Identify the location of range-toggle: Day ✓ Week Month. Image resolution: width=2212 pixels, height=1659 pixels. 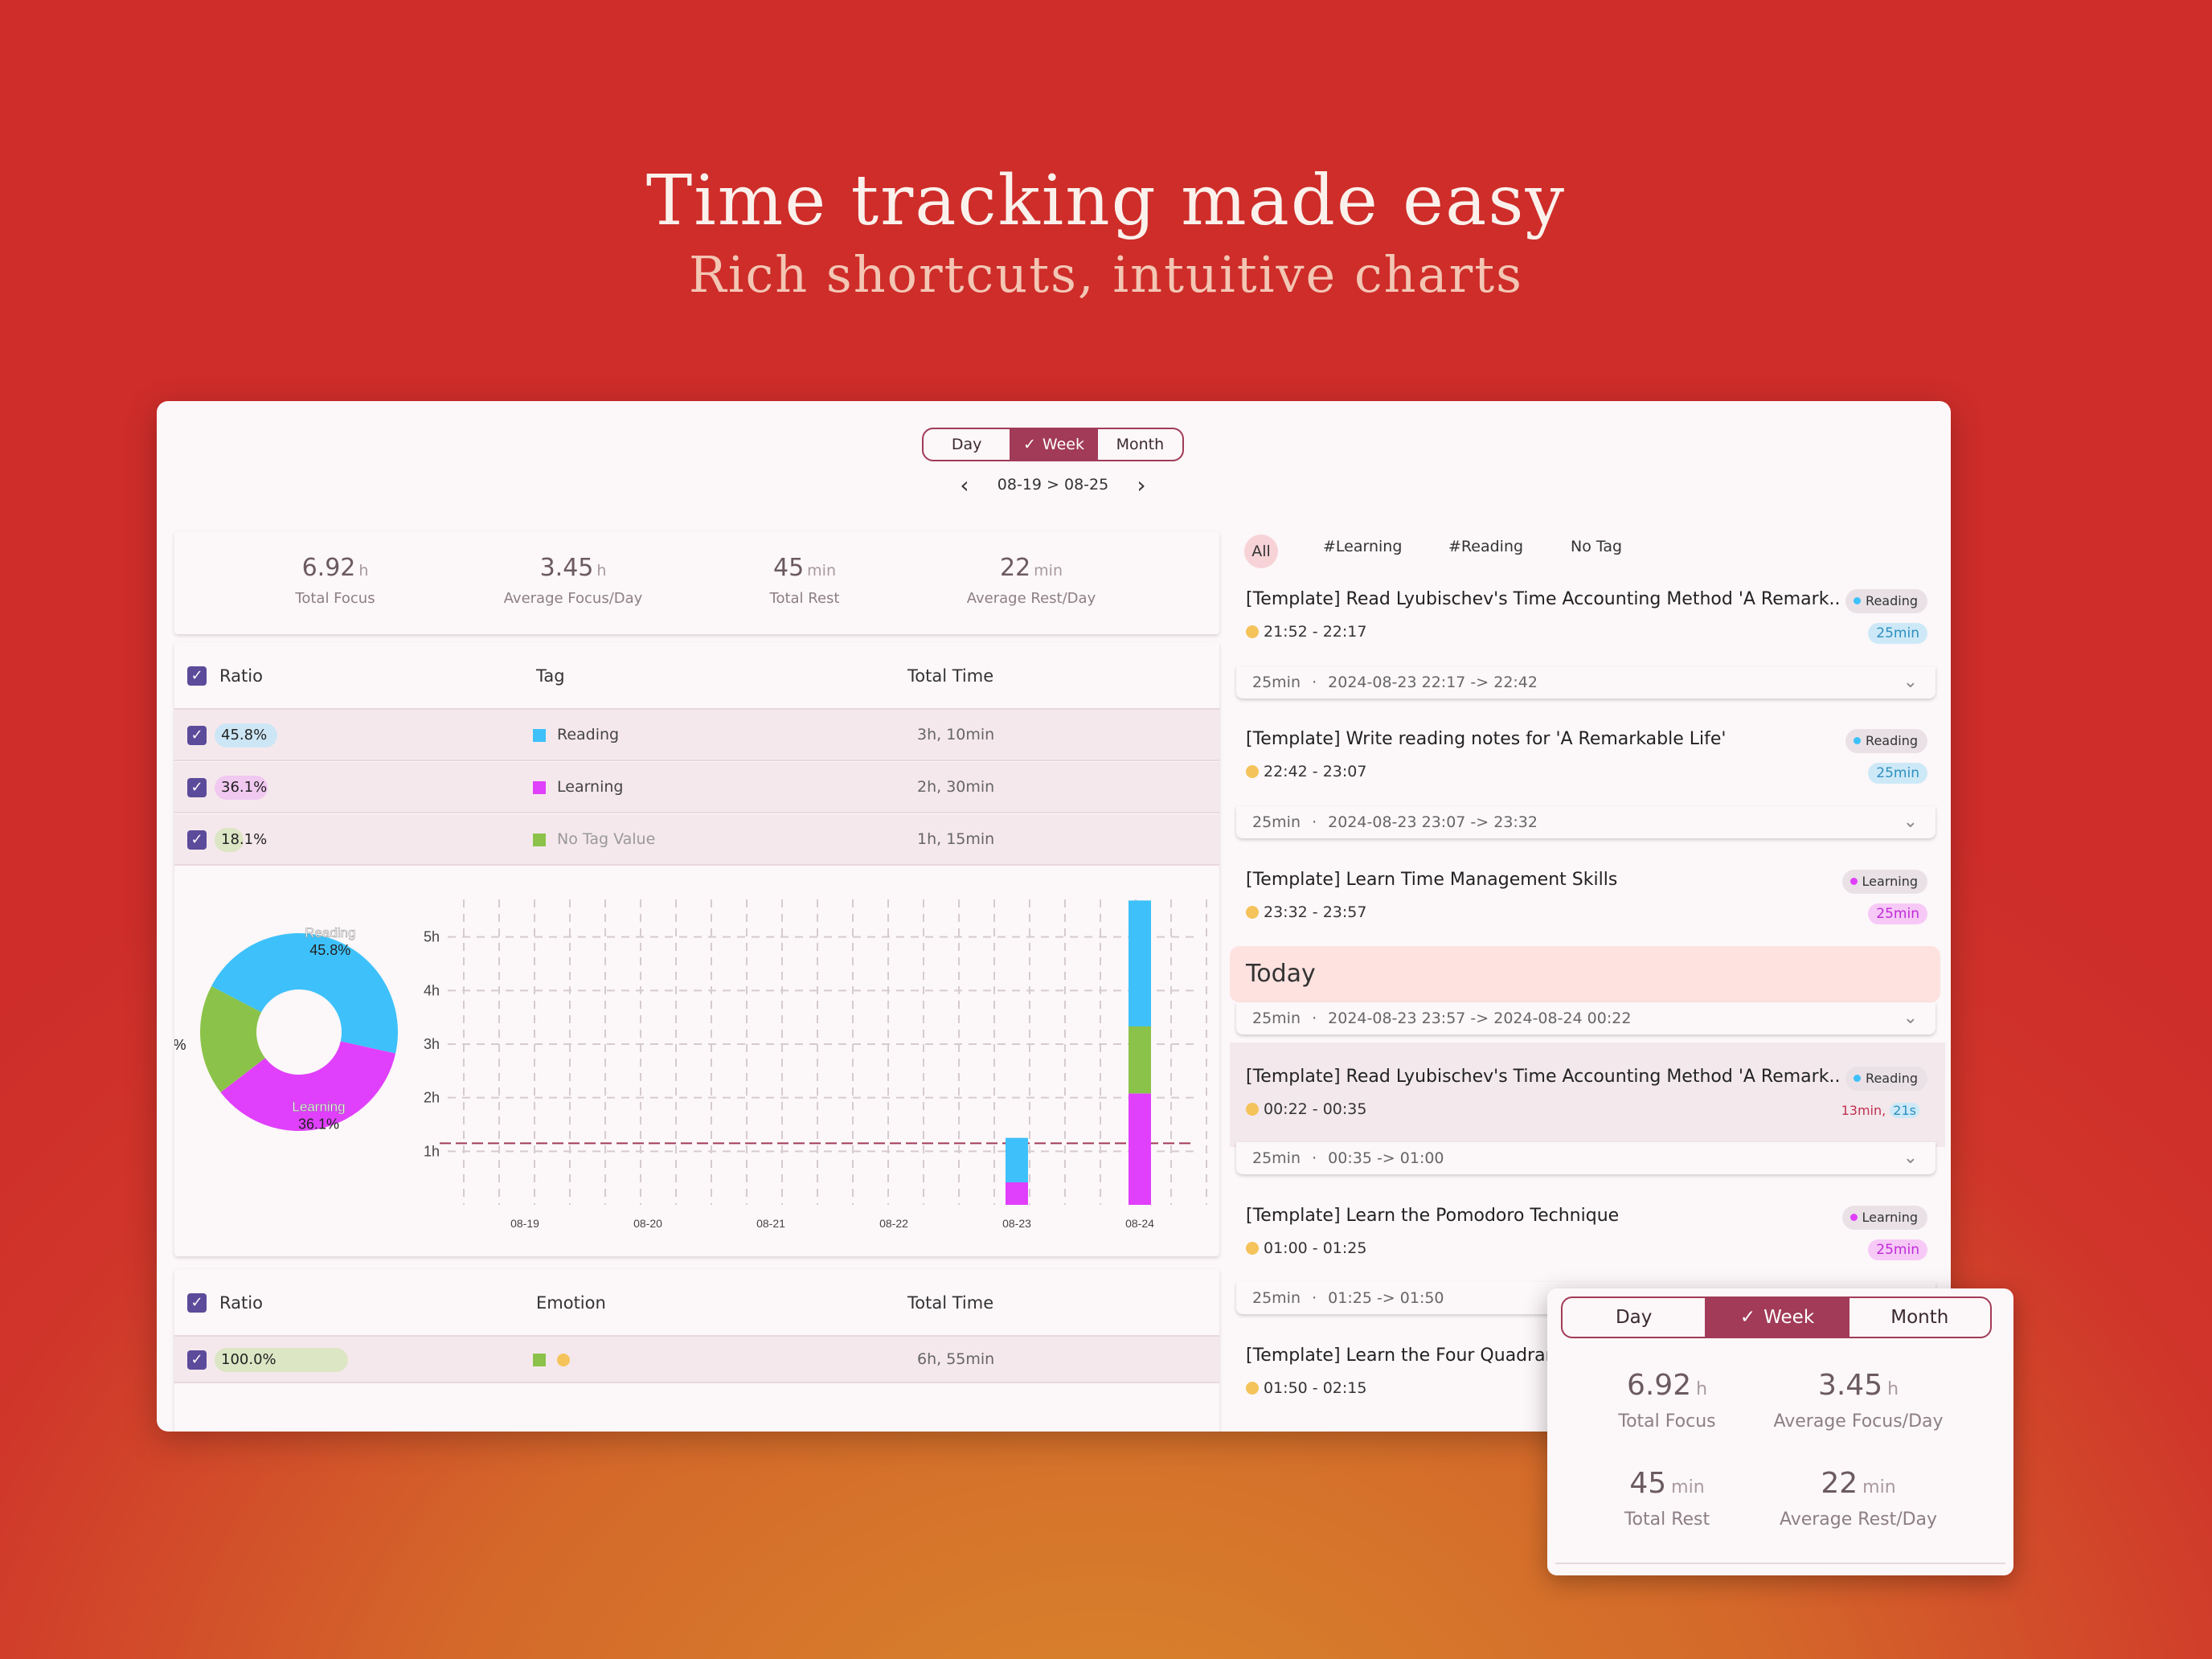
(1053, 444).